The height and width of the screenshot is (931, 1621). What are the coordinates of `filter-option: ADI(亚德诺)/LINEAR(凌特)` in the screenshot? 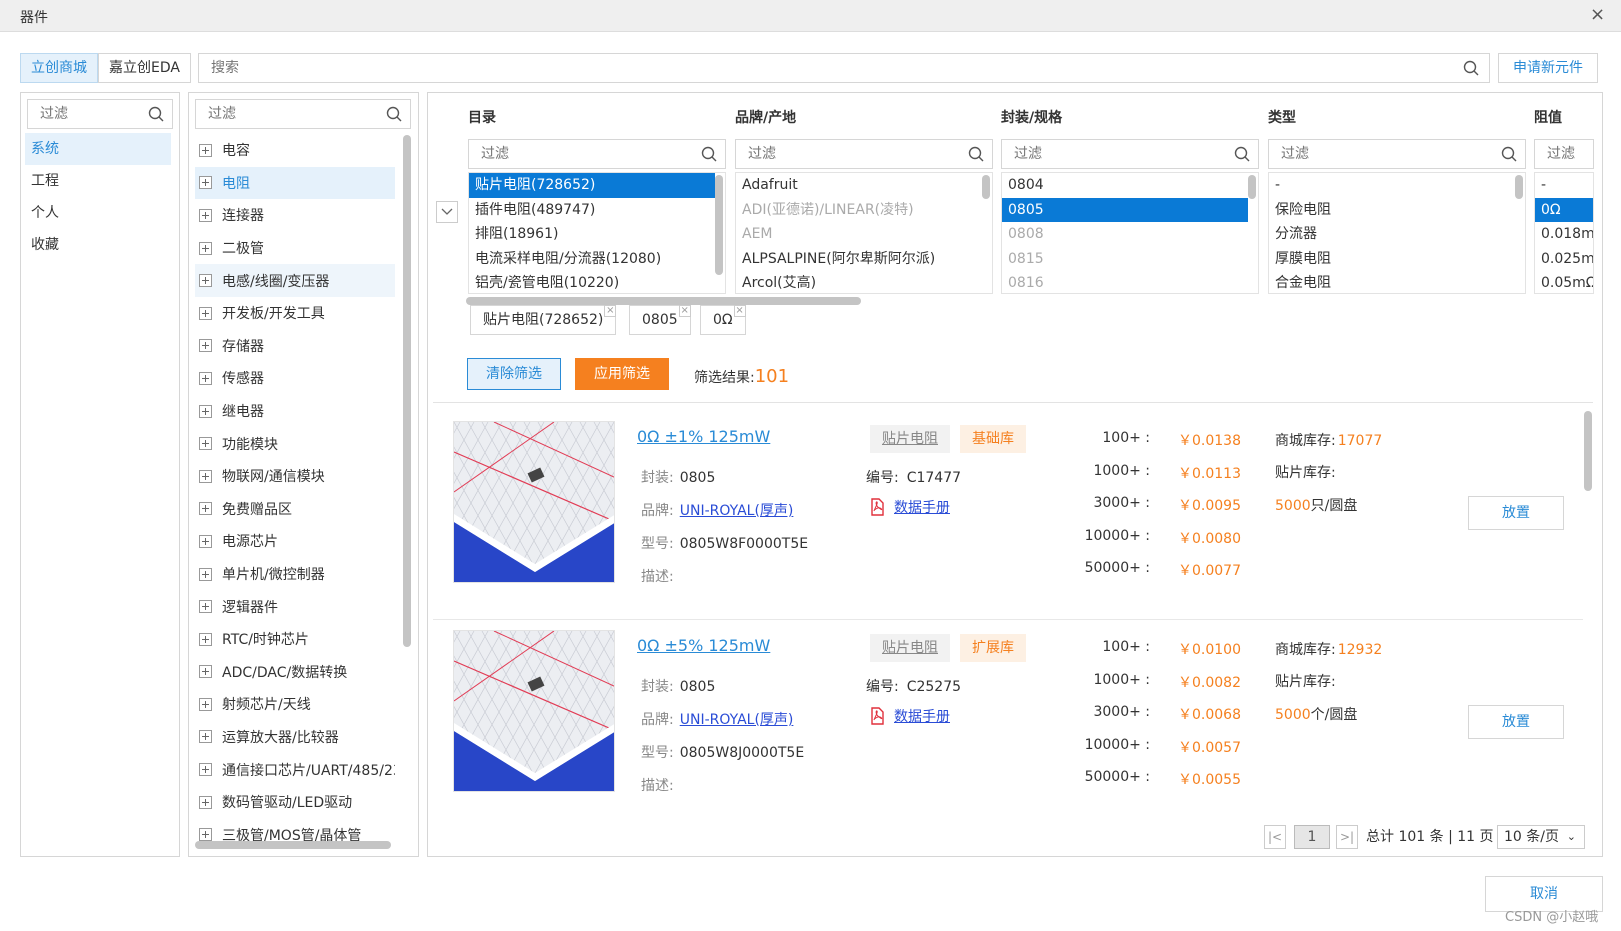 It's located at (859, 210).